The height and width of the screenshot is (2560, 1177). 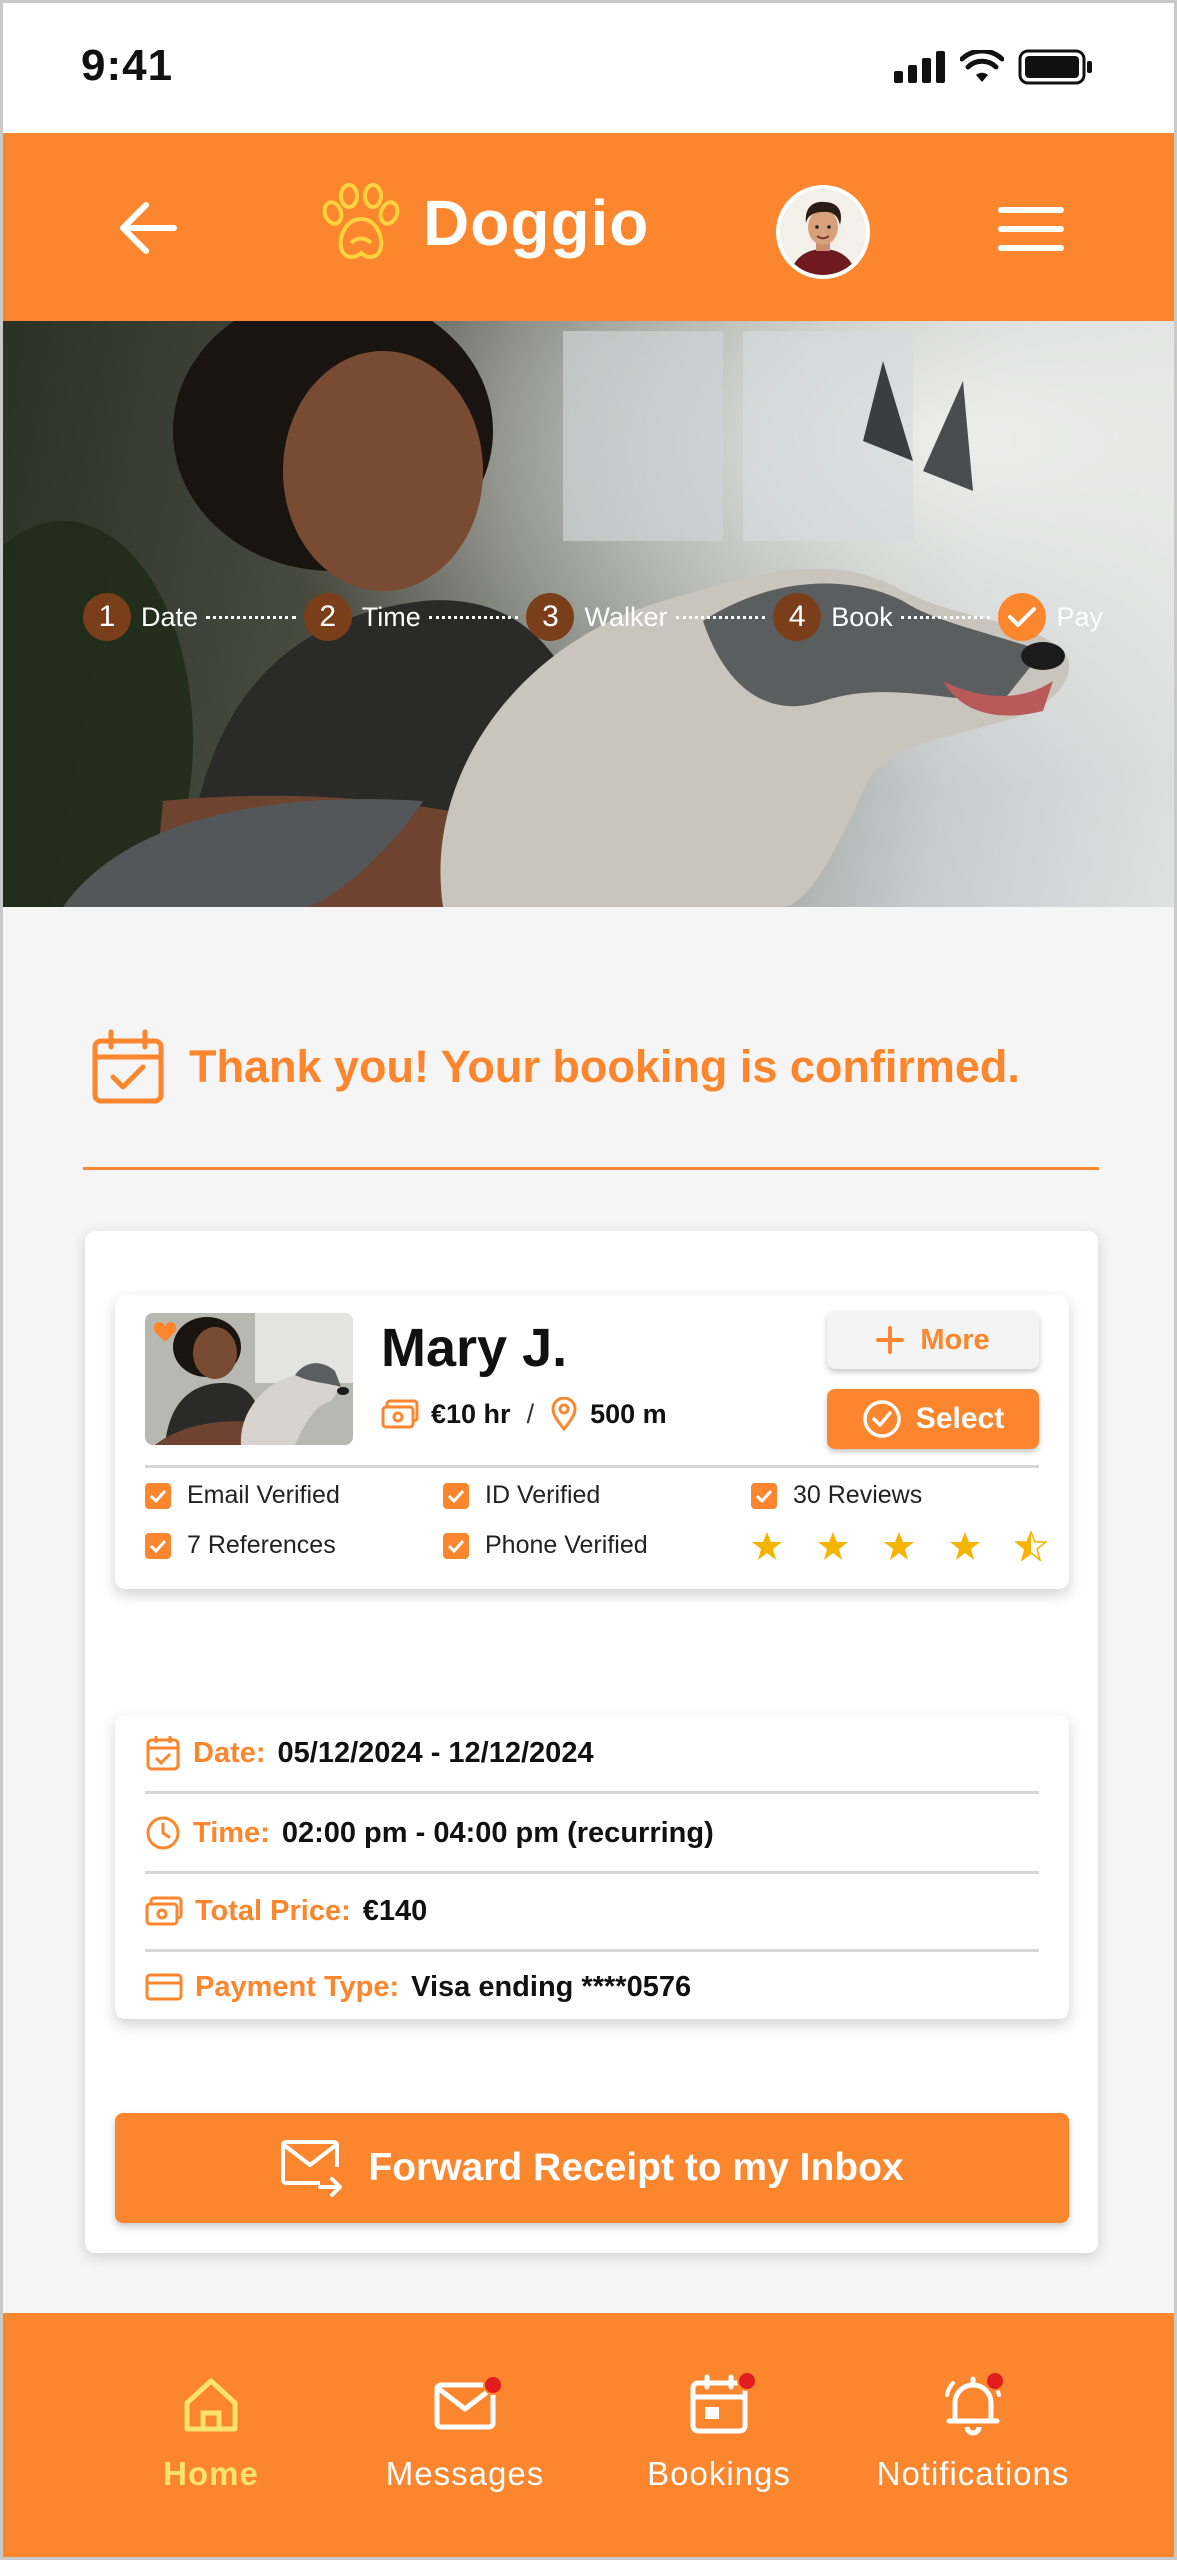 I want to click on credit-card-icon, so click(x=164, y=1987).